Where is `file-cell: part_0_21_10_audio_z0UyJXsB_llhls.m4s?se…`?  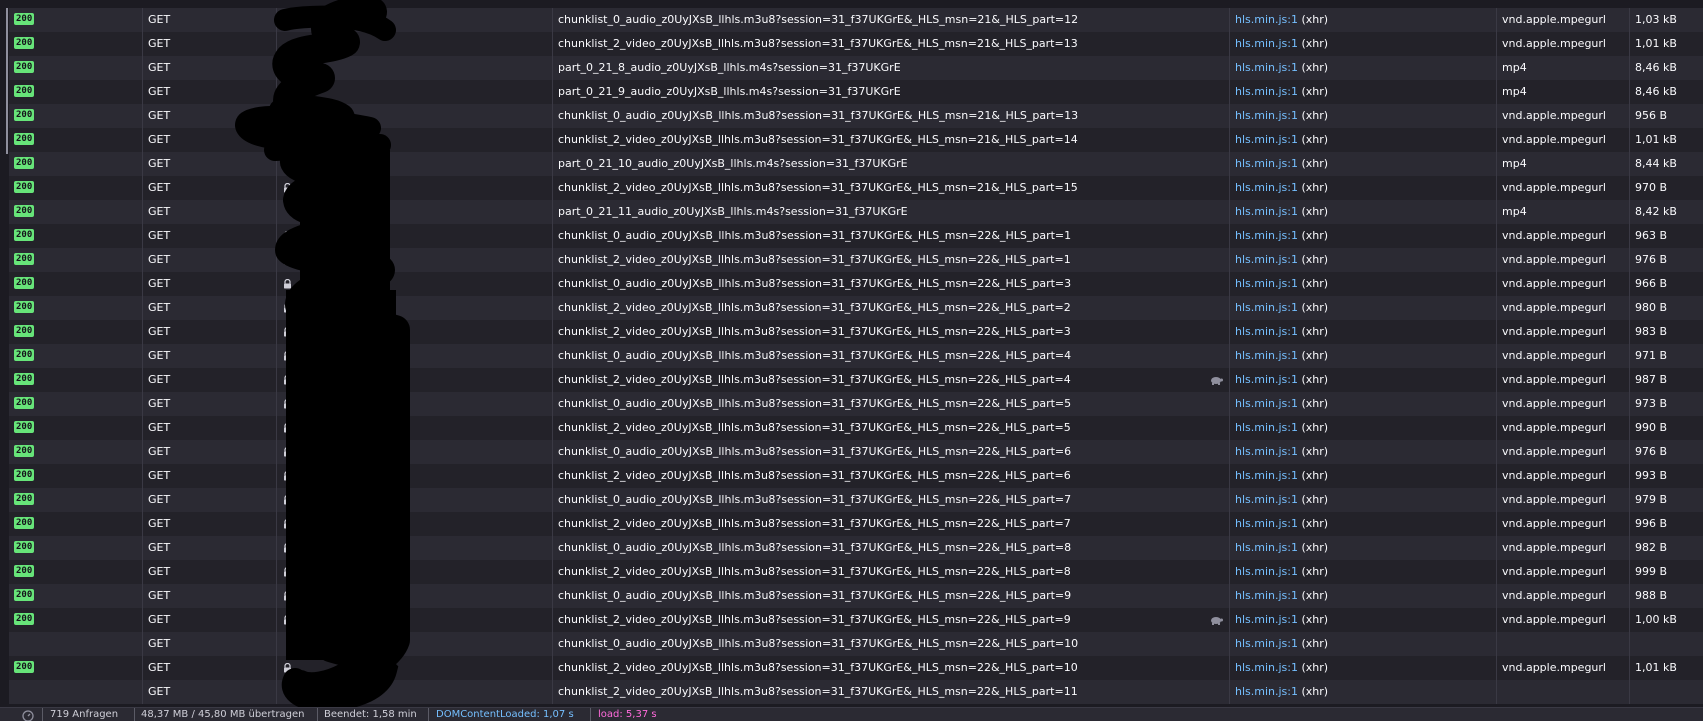
file-cell: part_0_21_10_audio_z0UyJXsB_llhls.m4s?se… is located at coordinates (890, 164).